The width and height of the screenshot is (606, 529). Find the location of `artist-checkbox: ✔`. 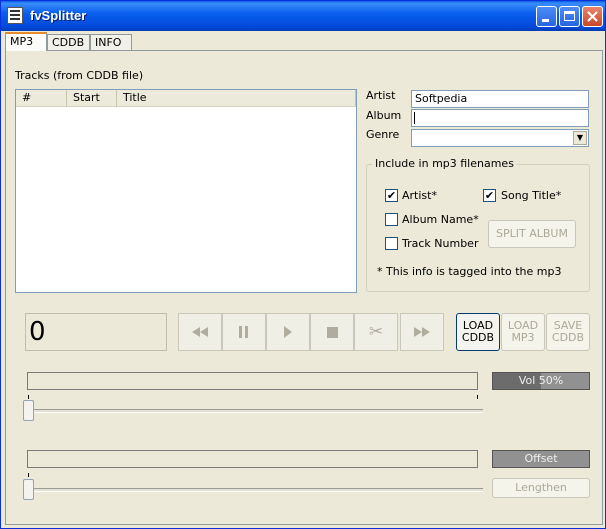

artist-checkbox: ✔ is located at coordinates (391, 195).